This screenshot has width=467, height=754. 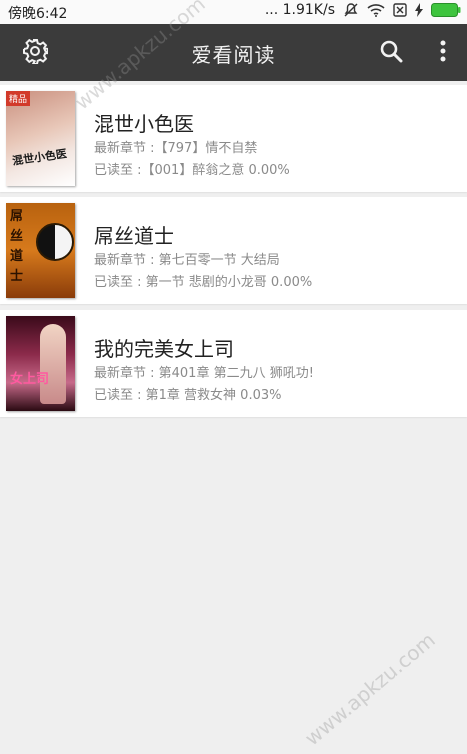 I want to click on search-button, so click(x=391, y=53).